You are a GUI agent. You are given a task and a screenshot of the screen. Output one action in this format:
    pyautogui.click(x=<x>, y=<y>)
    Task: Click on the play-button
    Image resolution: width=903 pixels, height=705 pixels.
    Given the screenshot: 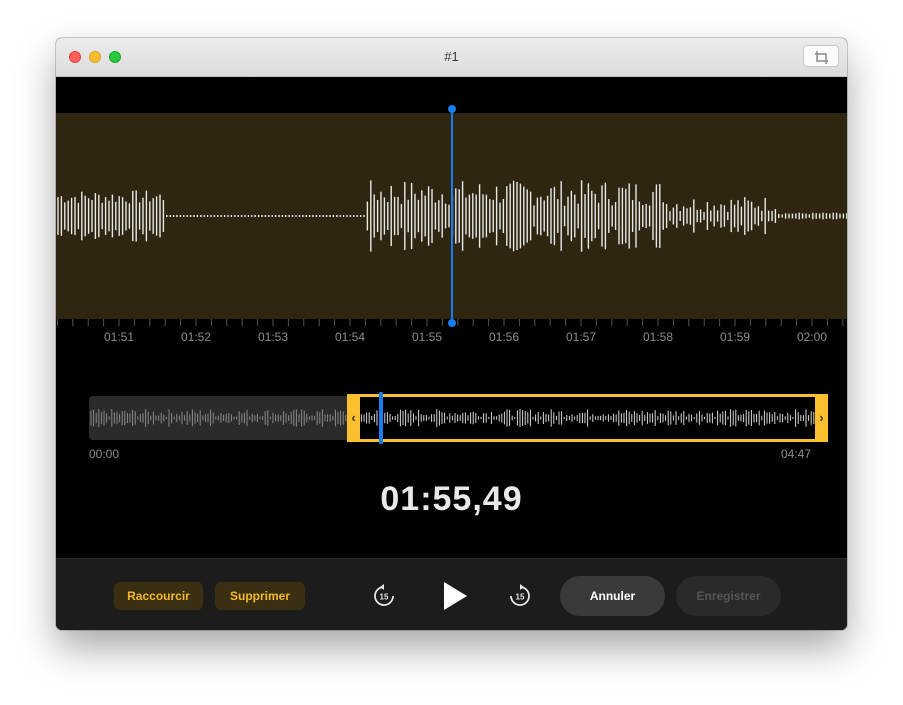 What is the action you would take?
    pyautogui.click(x=455, y=596)
    